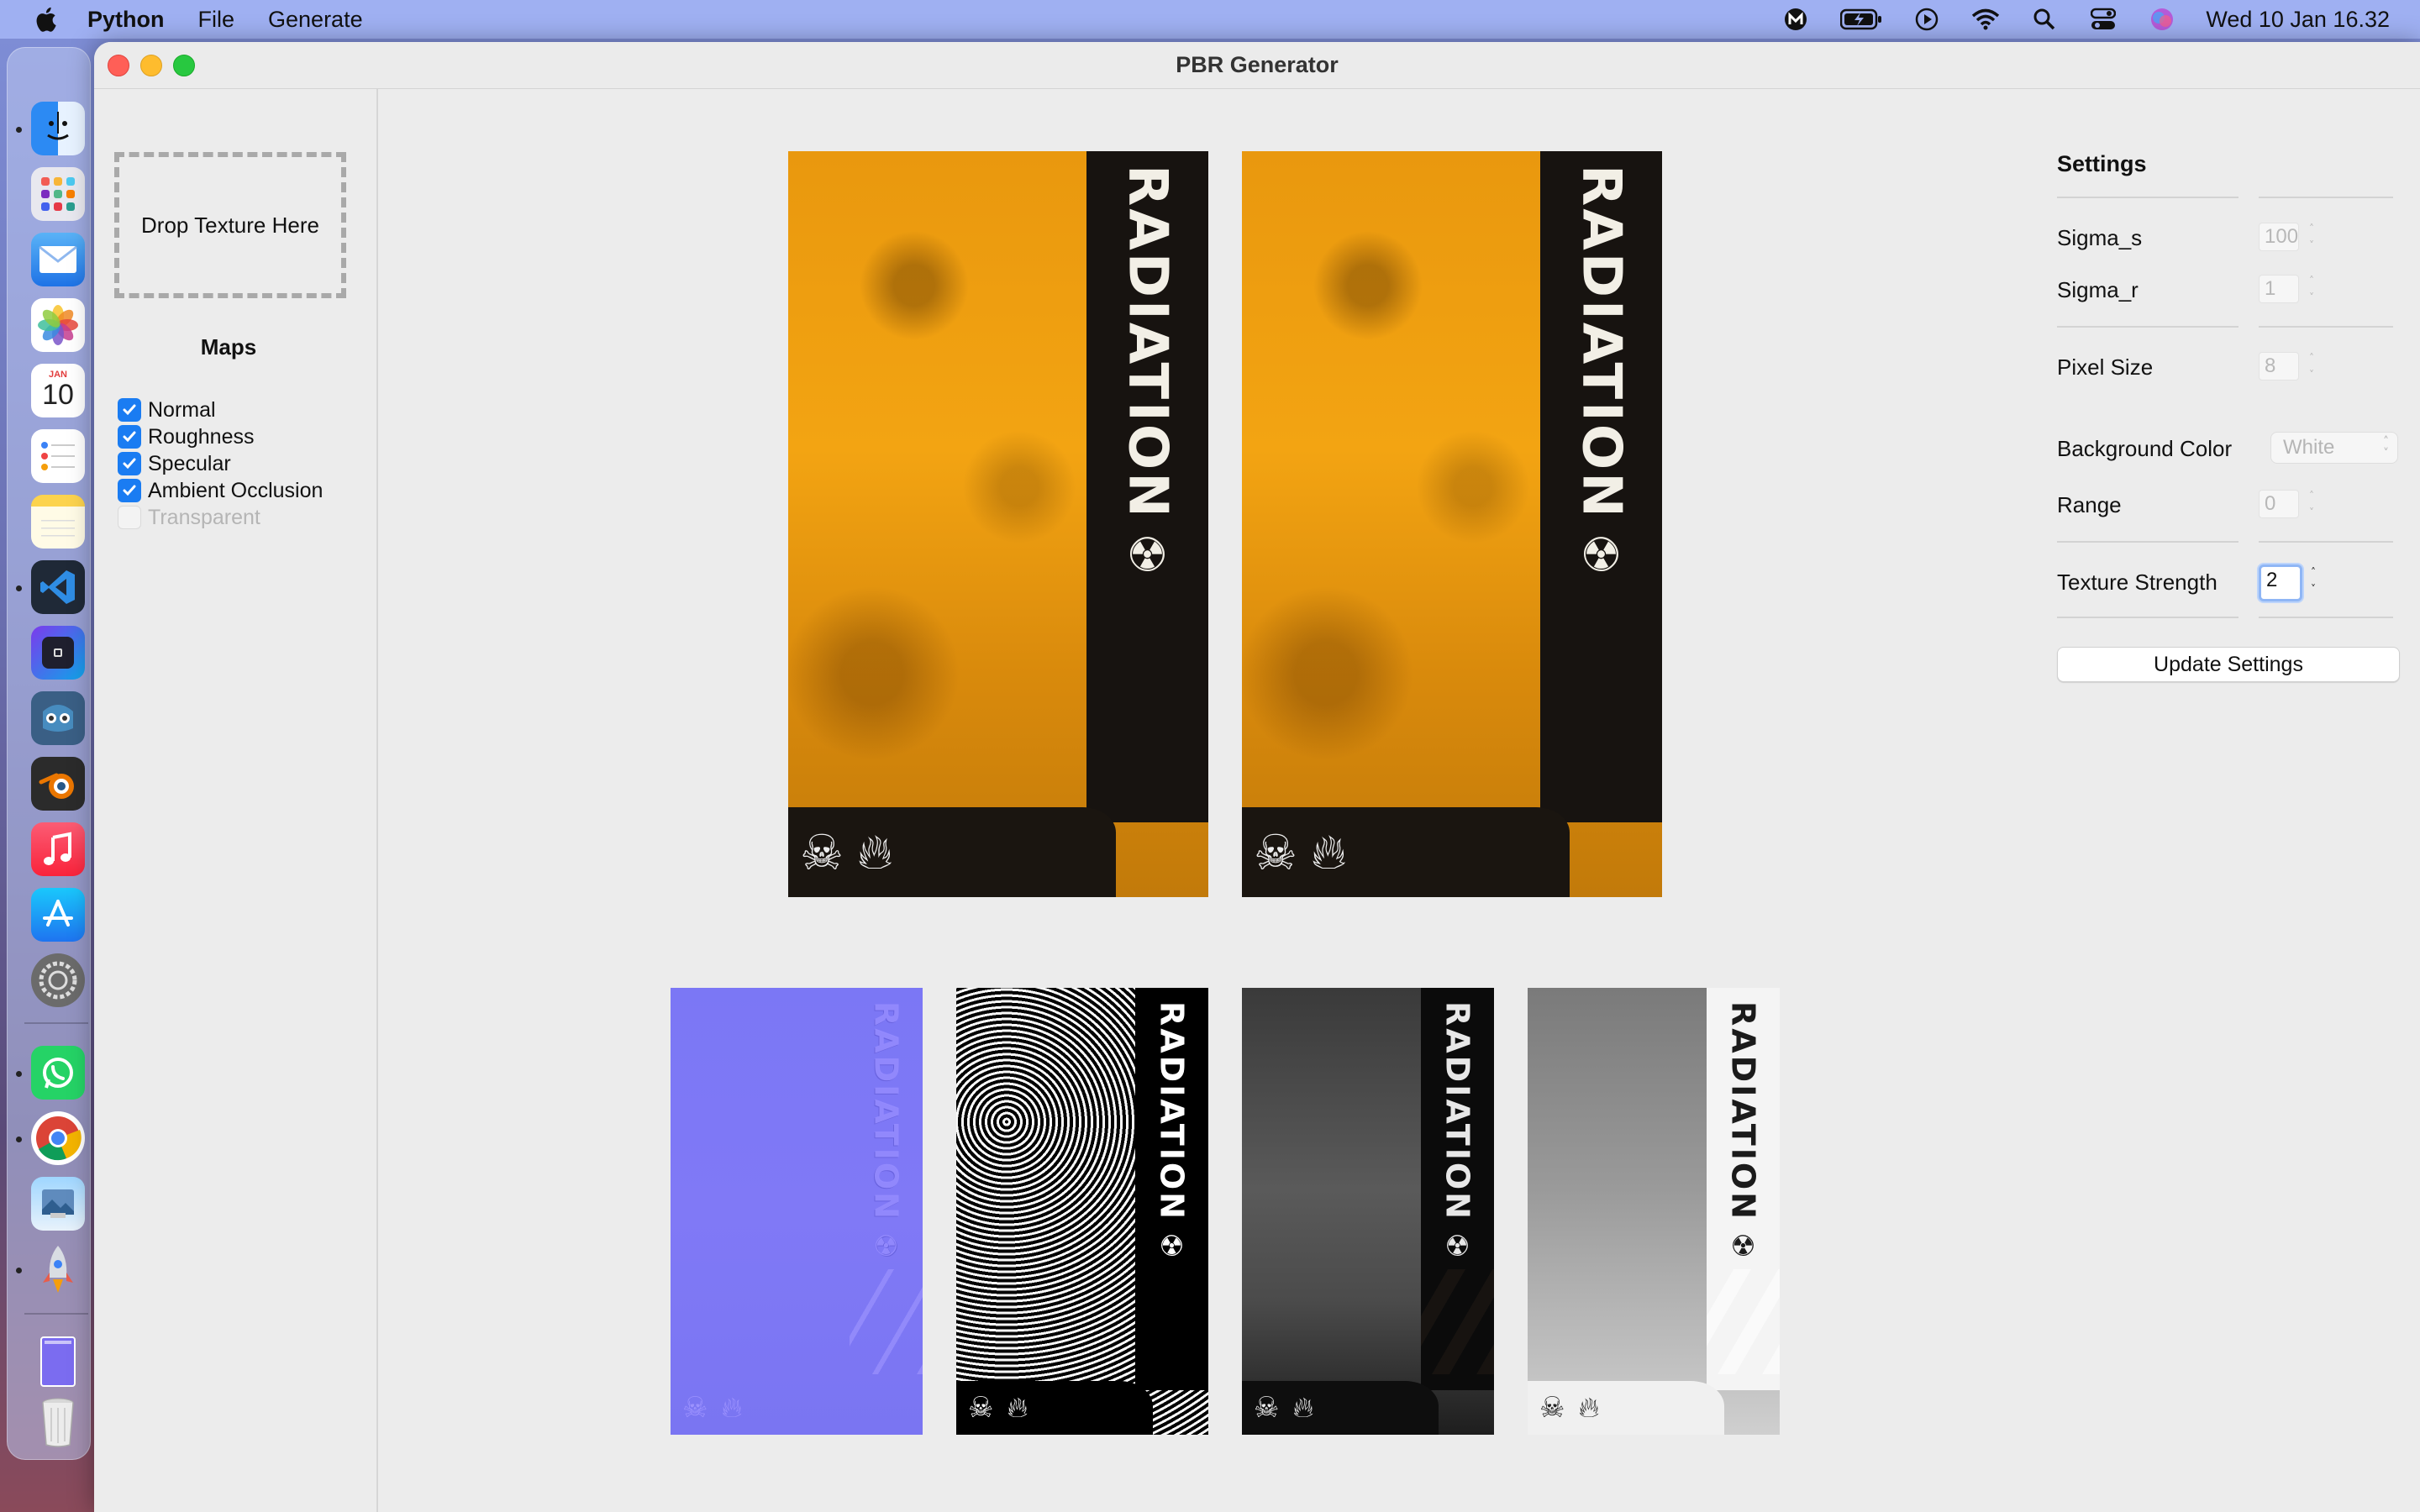 The image size is (2420, 1512). I want to click on map-option-specular: Specular, so click(220, 463).